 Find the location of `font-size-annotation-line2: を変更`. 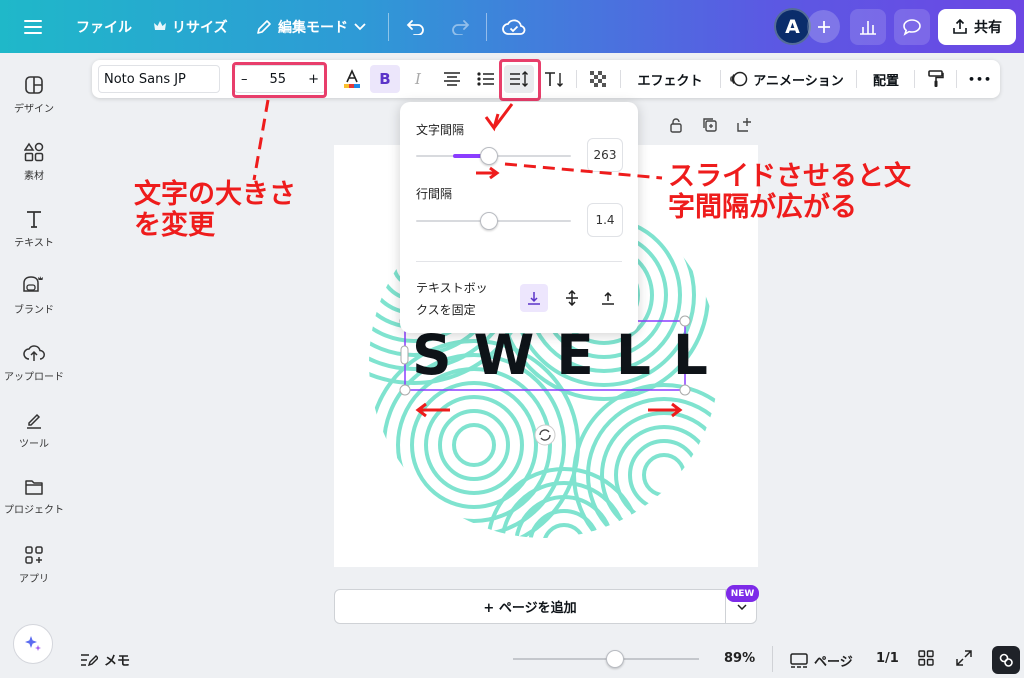

font-size-annotation-line2: を変更 is located at coordinates (174, 225).